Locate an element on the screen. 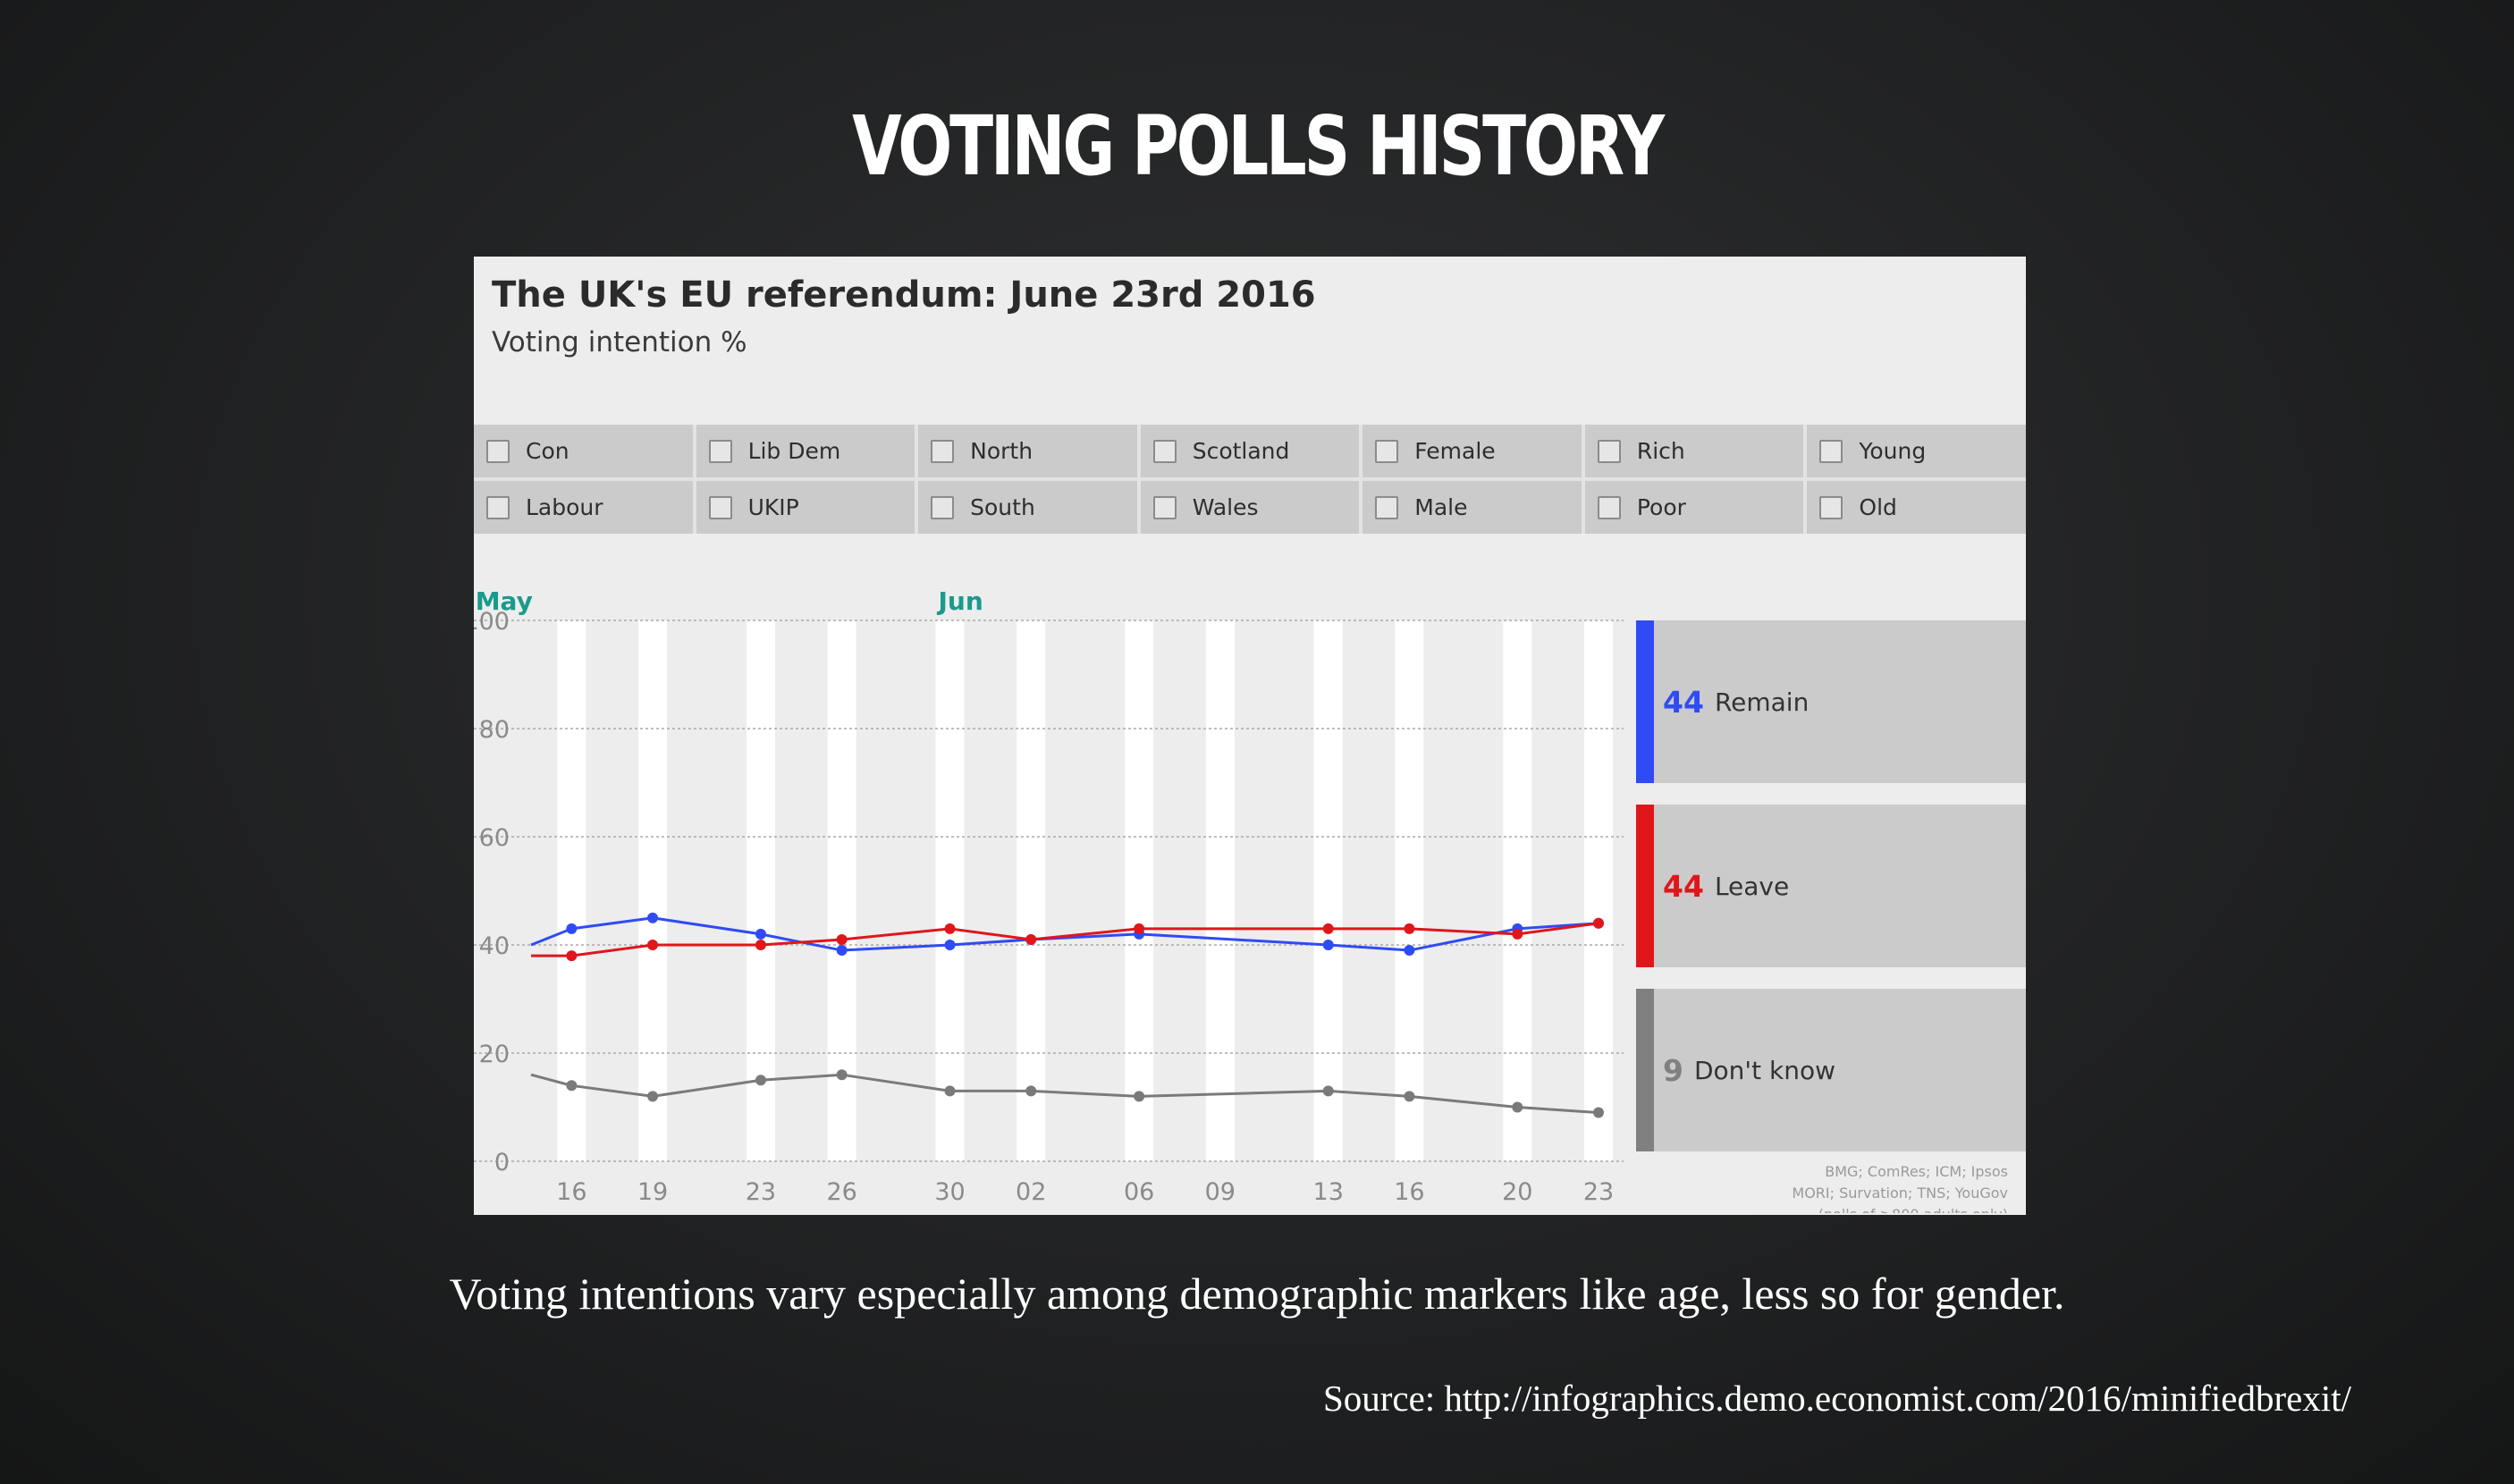 This screenshot has height=1484, width=2514. y-tick-label: 80 is located at coordinates (494, 730).